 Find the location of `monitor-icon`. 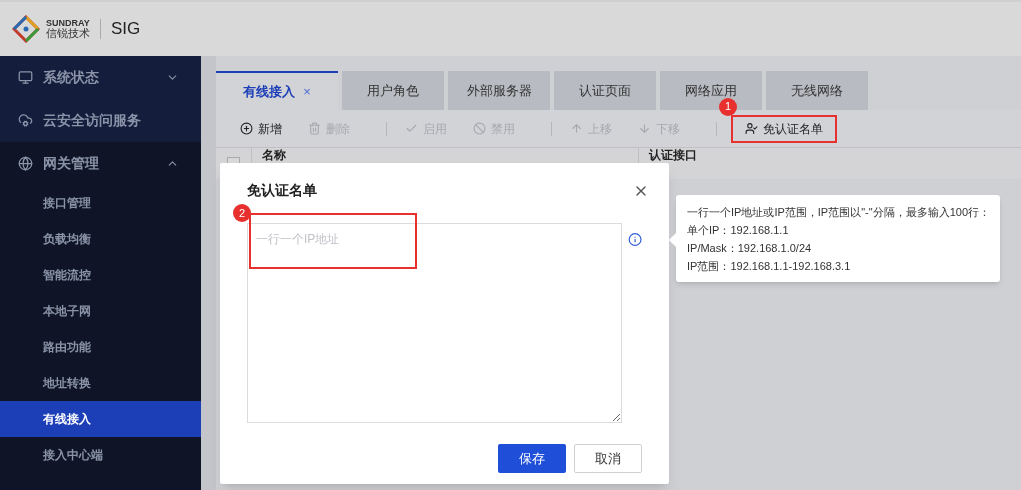

monitor-icon is located at coordinates (25, 77).